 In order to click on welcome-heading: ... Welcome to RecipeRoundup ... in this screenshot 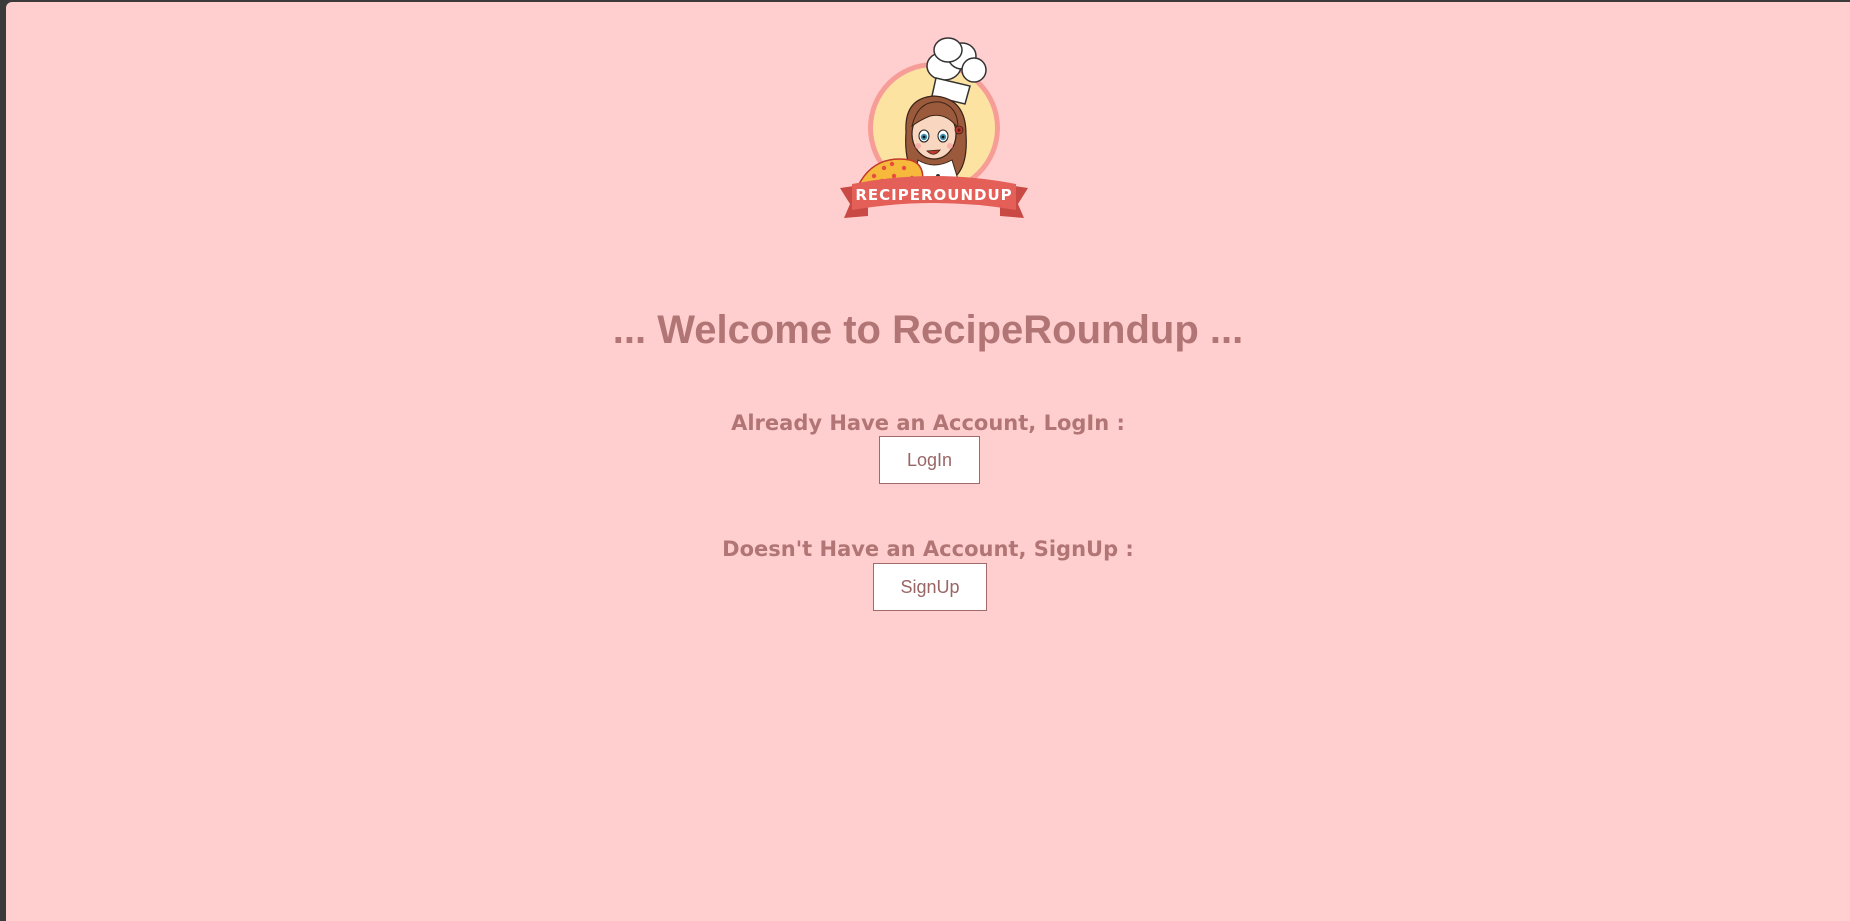, I will do `click(928, 330)`.